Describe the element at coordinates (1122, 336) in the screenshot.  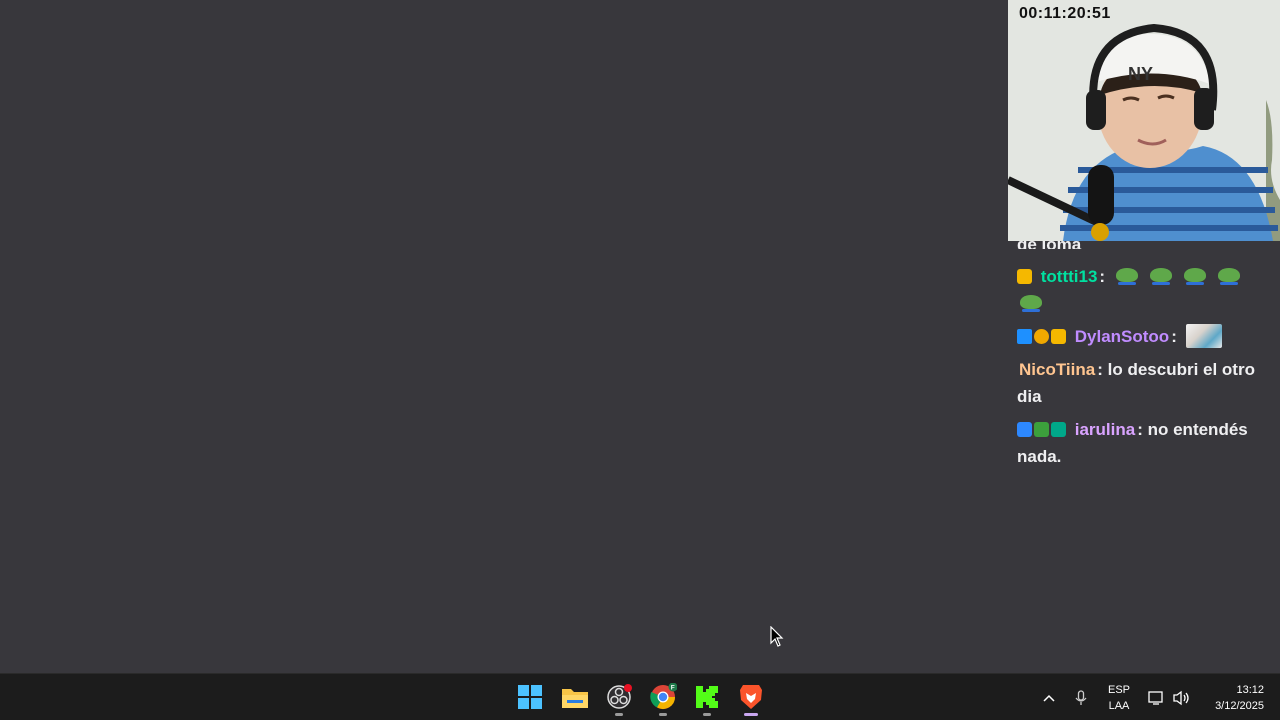
I see `chat-username: DylanSotoo` at that location.